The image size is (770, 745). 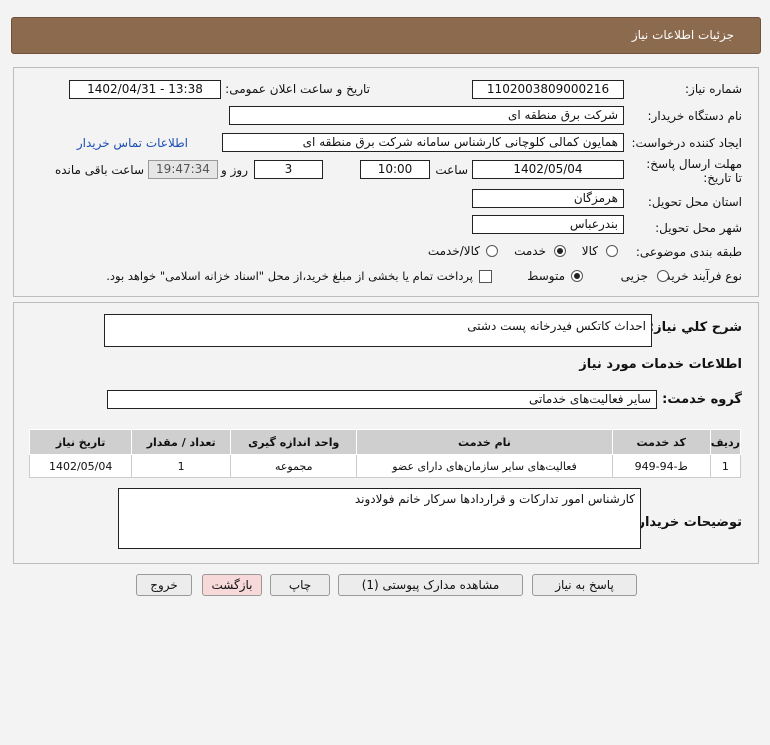 I want to click on need-number-field: 1102003809000216, so click(x=548, y=89).